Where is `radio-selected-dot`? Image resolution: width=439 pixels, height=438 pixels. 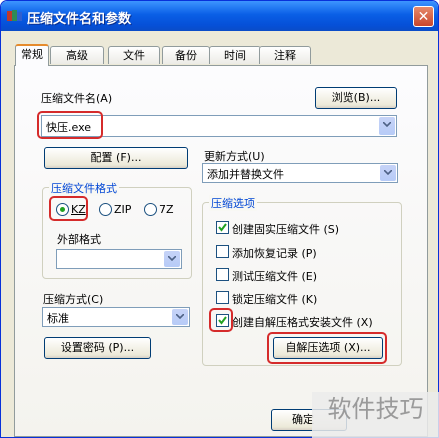
radio-selected-dot is located at coordinates (62, 209).